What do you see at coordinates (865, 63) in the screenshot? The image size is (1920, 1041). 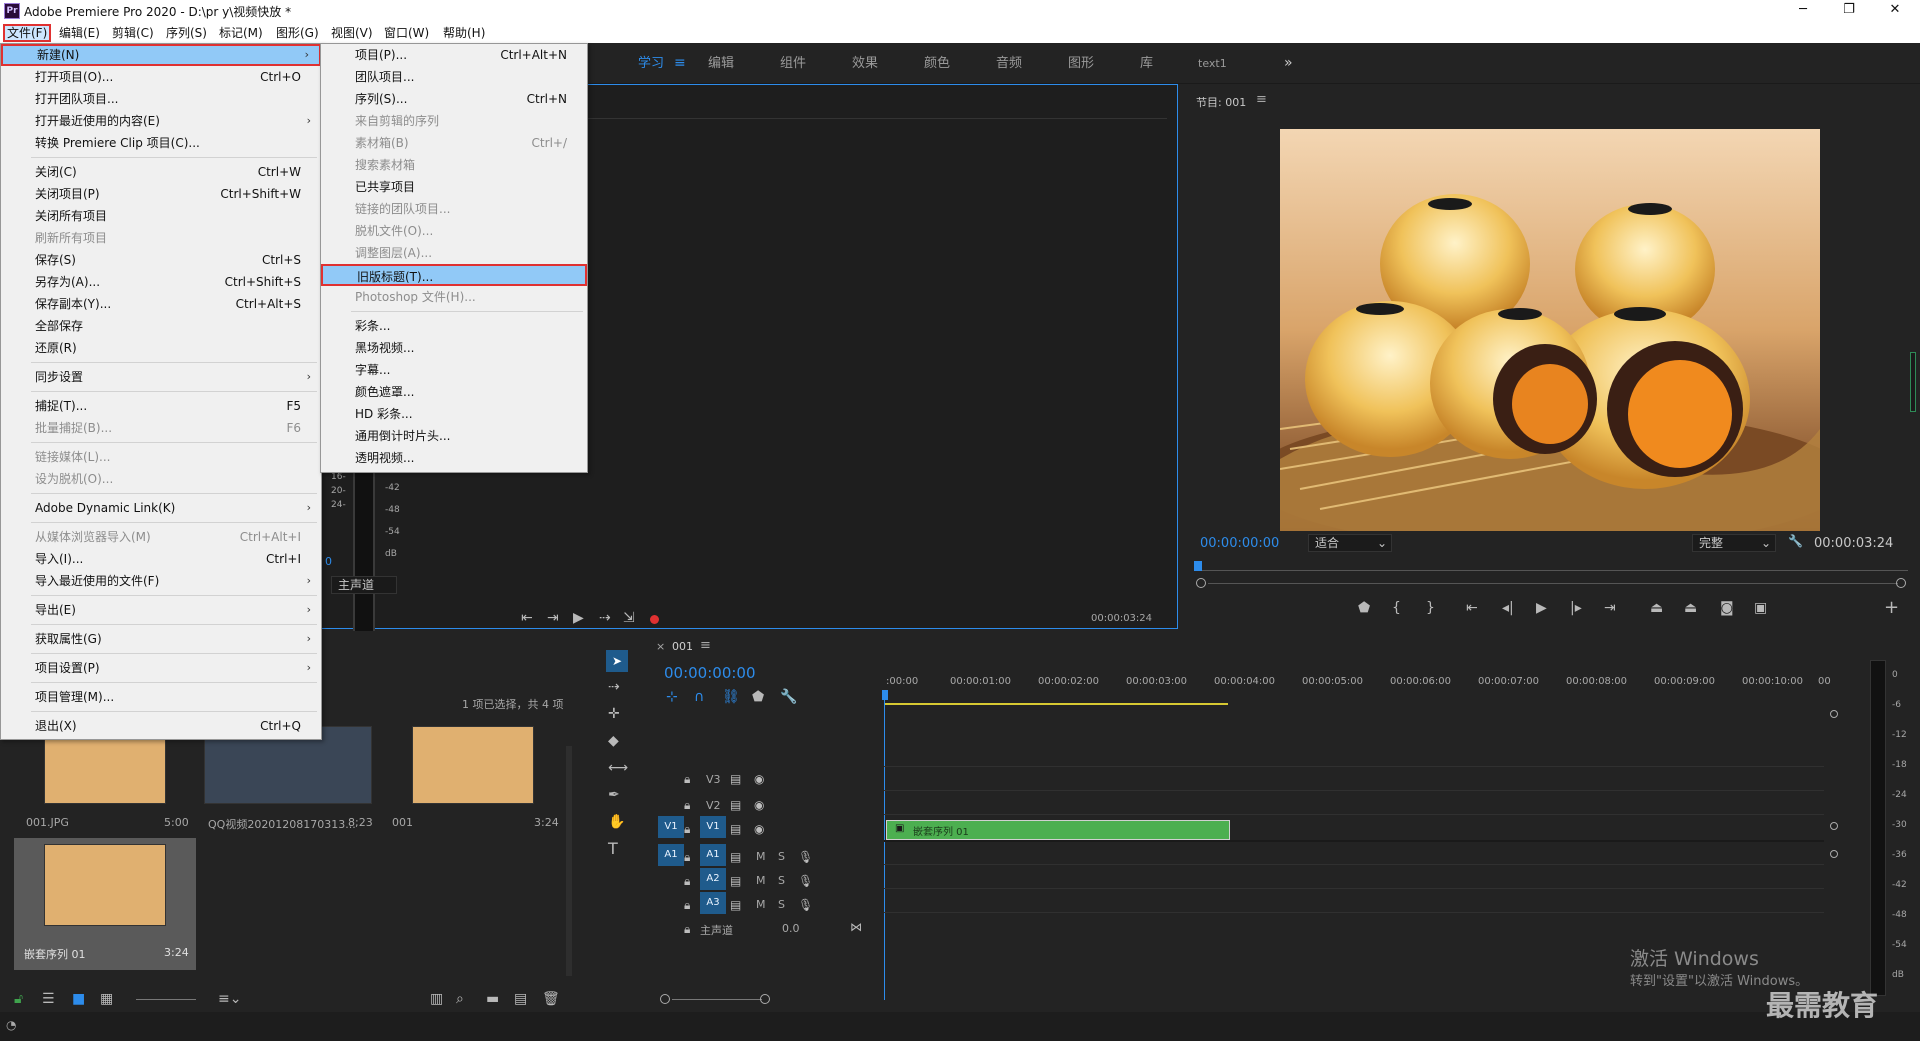 I see `workspace-effects: 效果` at bounding box center [865, 63].